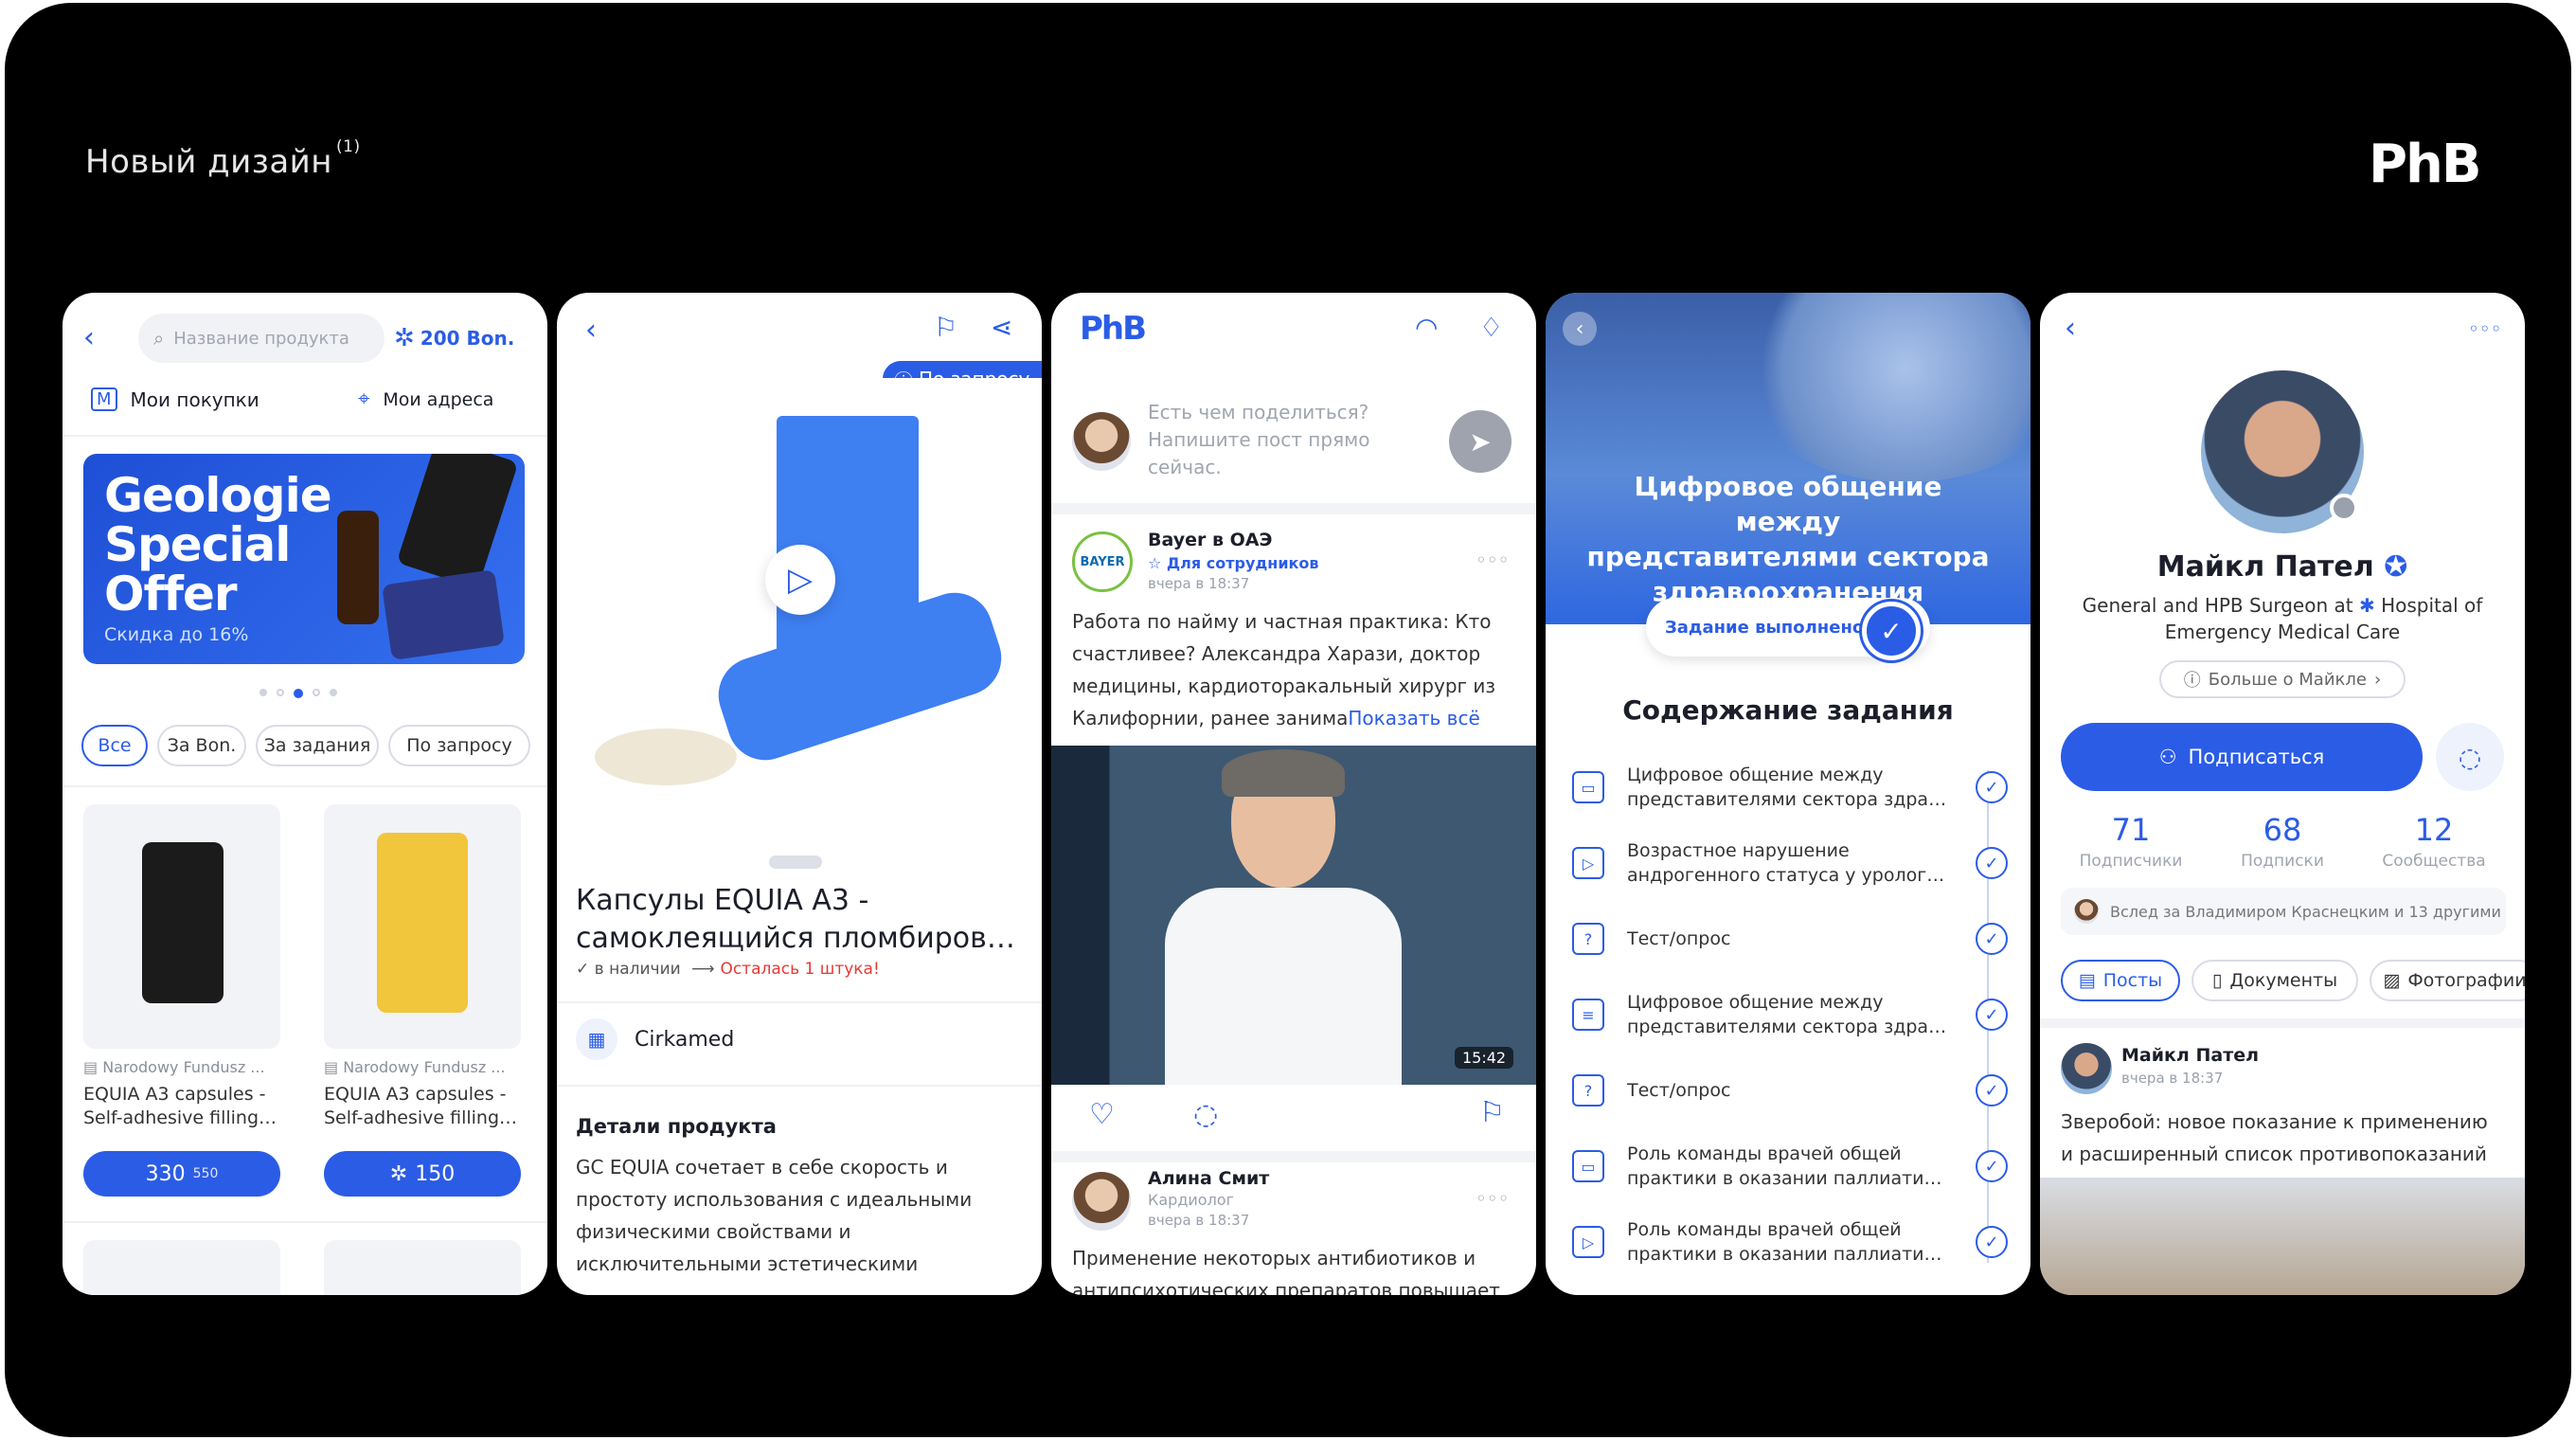 The width and height of the screenshot is (2576, 1440). I want to click on communities-label: Сообщества, so click(2434, 861).